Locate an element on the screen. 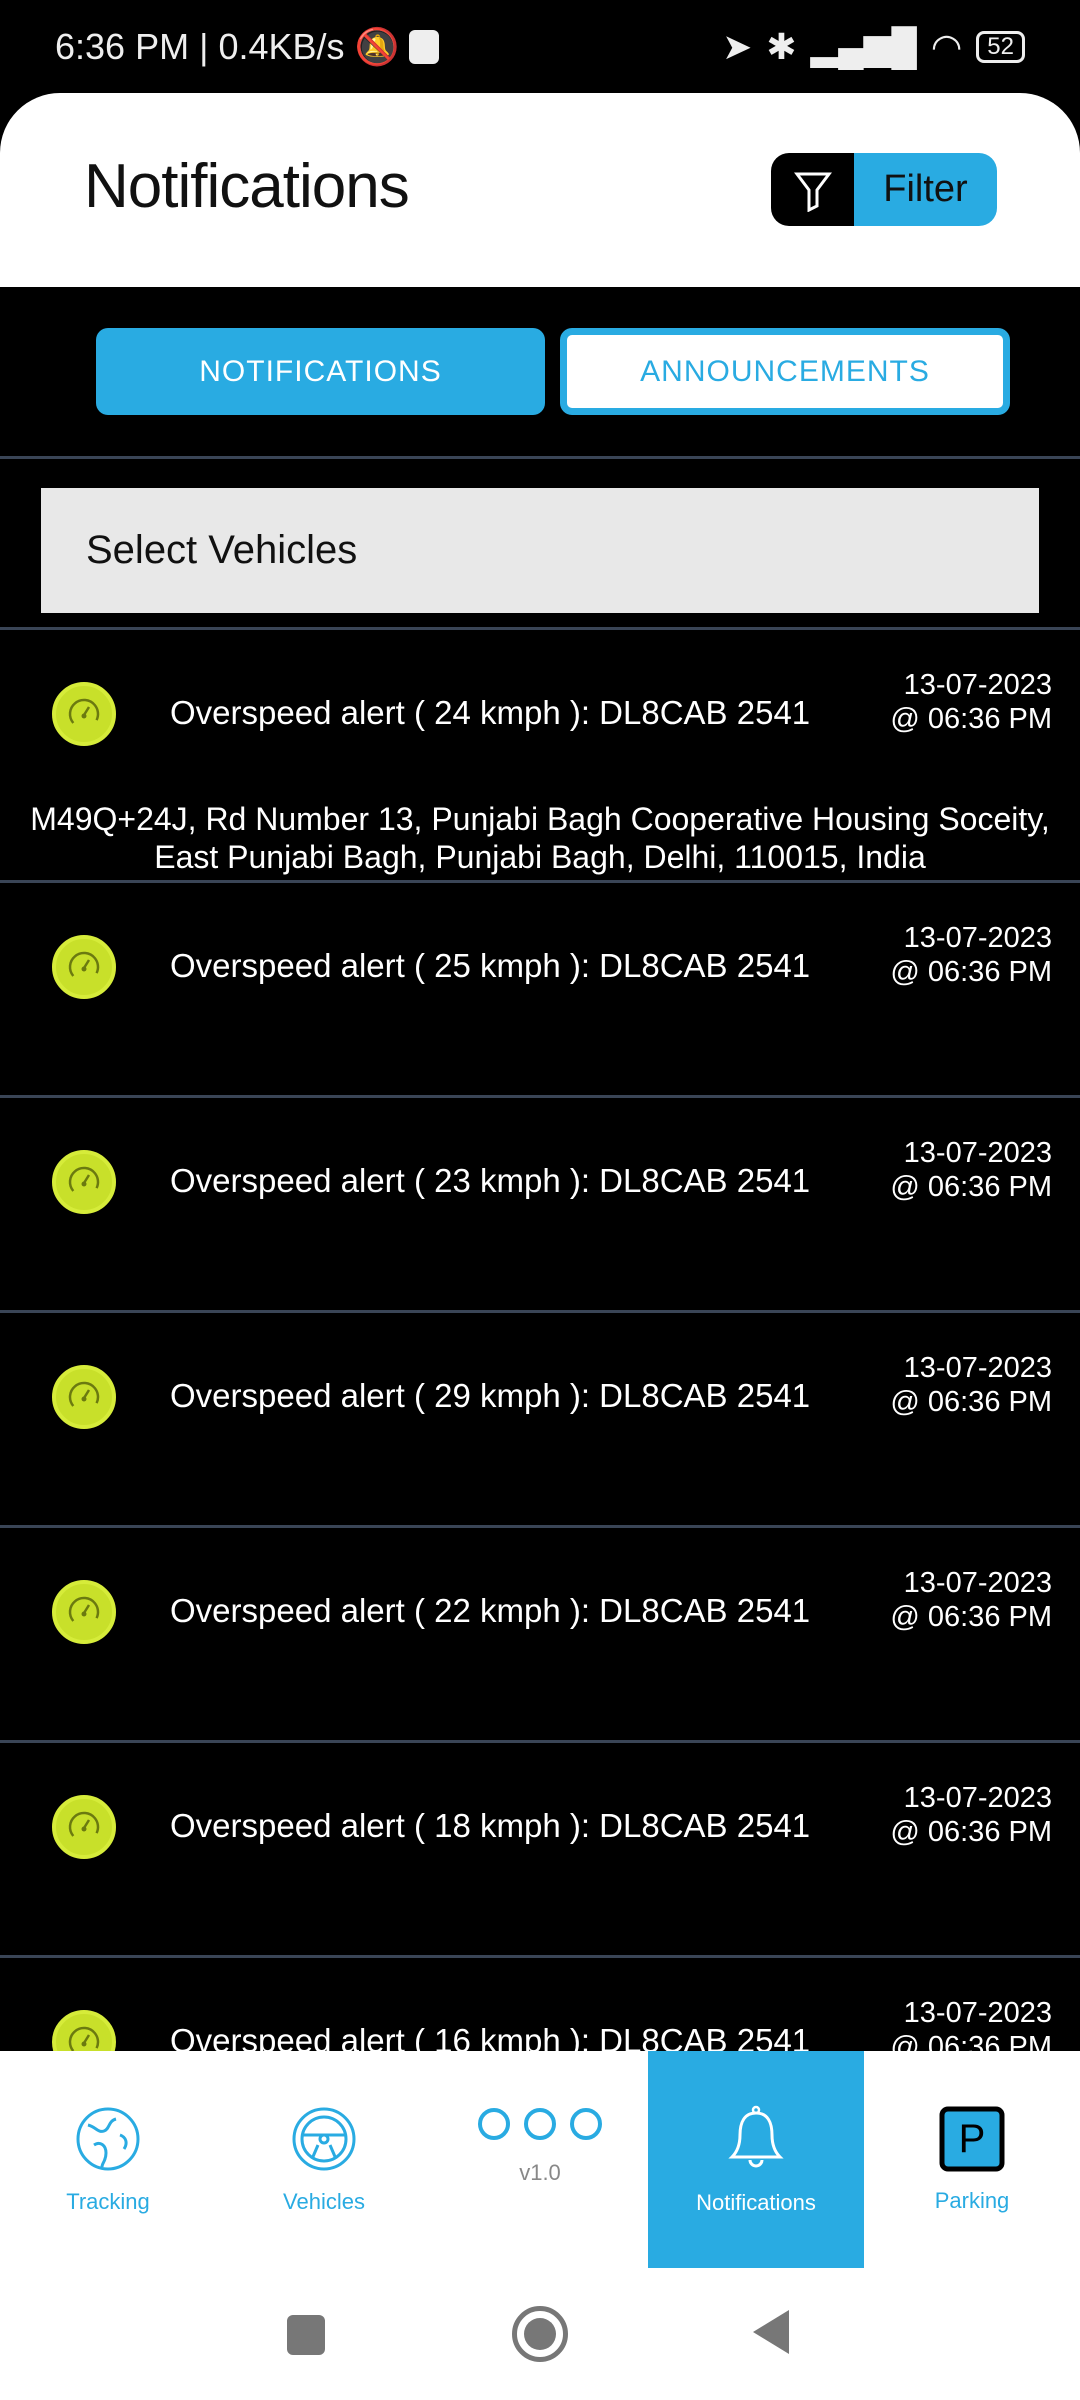 This screenshot has height=2400, width=1080. notification-message: Overspeed alert ( 18 kmph ): DL8CAB 2541 is located at coordinates (490, 1825).